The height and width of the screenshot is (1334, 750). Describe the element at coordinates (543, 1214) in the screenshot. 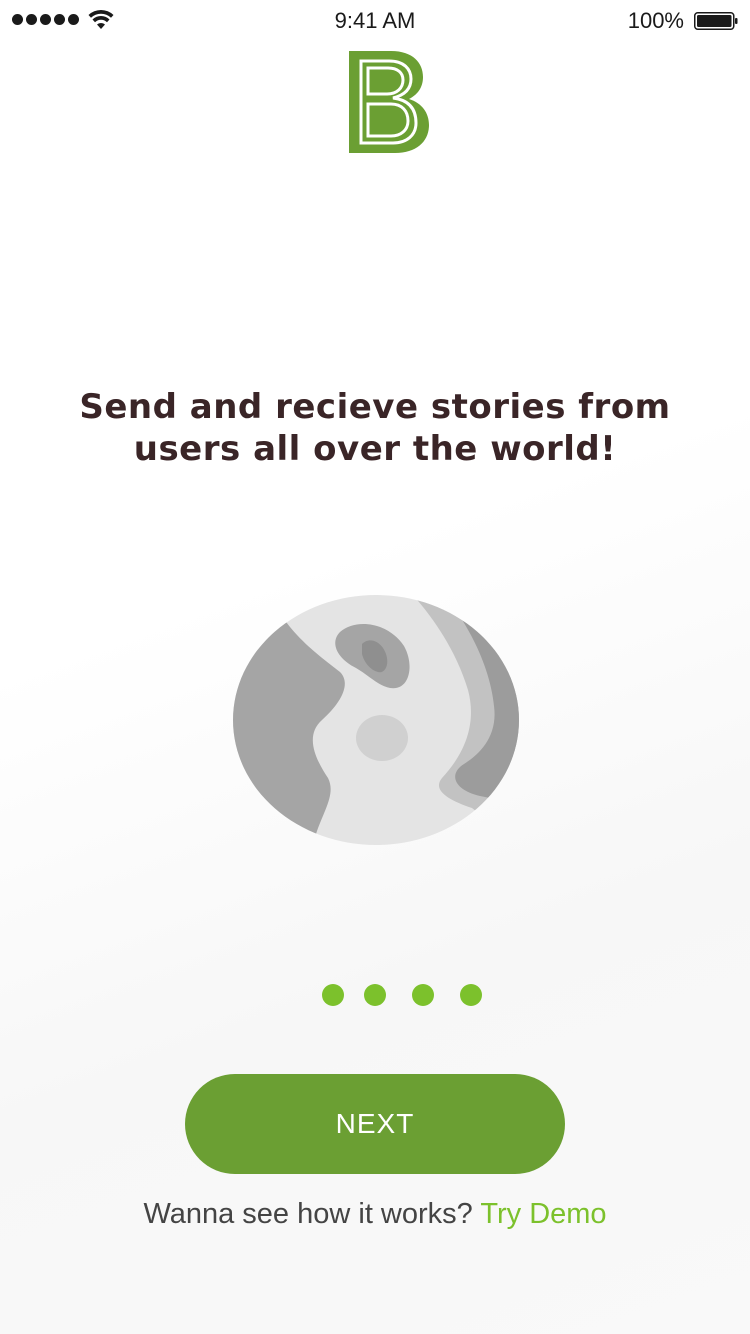

I see `try-demo-link: Try Demo` at that location.